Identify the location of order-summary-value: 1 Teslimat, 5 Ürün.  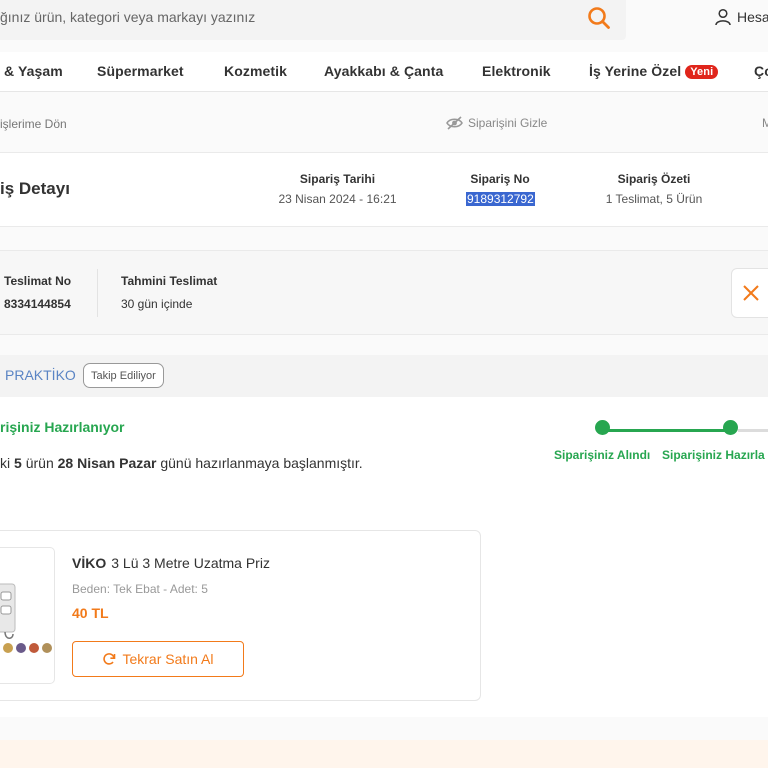
(654, 199).